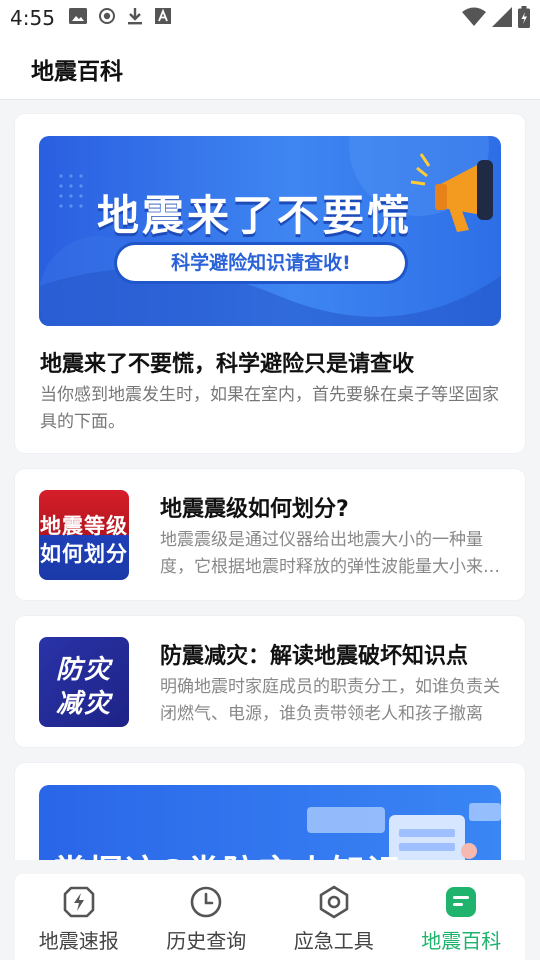  Describe the element at coordinates (502, 19) in the screenshot. I see `signal-icon` at that location.